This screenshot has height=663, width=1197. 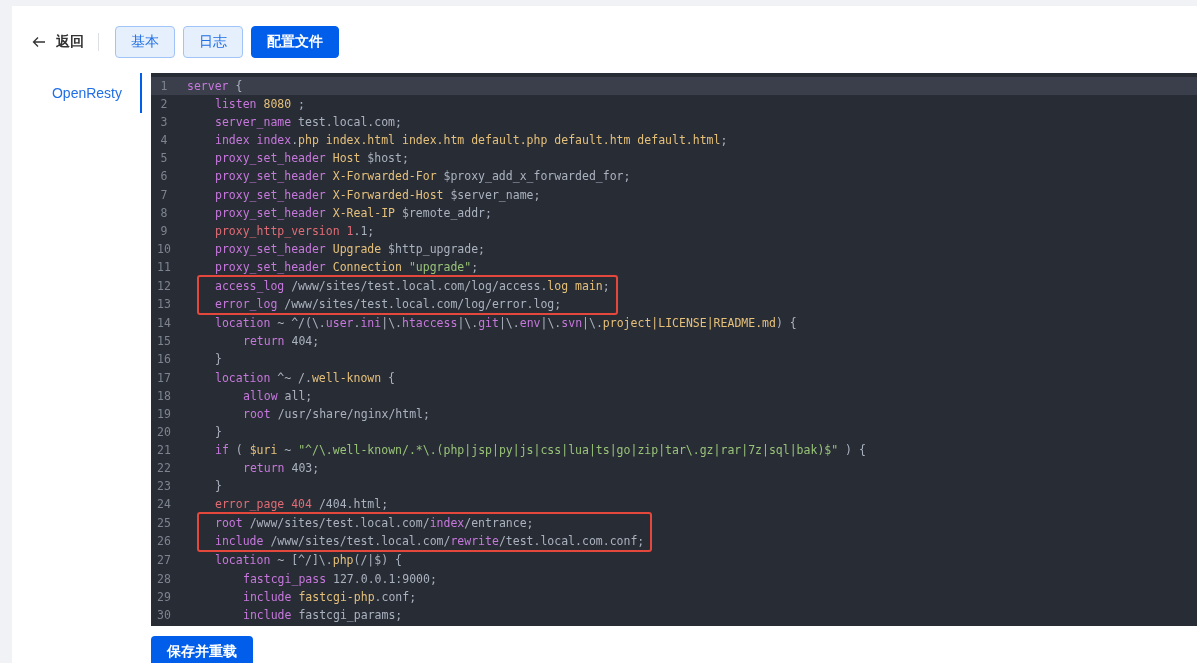 What do you see at coordinates (322, 615) in the screenshot?
I see `code-line: include fastcgi_params;` at bounding box center [322, 615].